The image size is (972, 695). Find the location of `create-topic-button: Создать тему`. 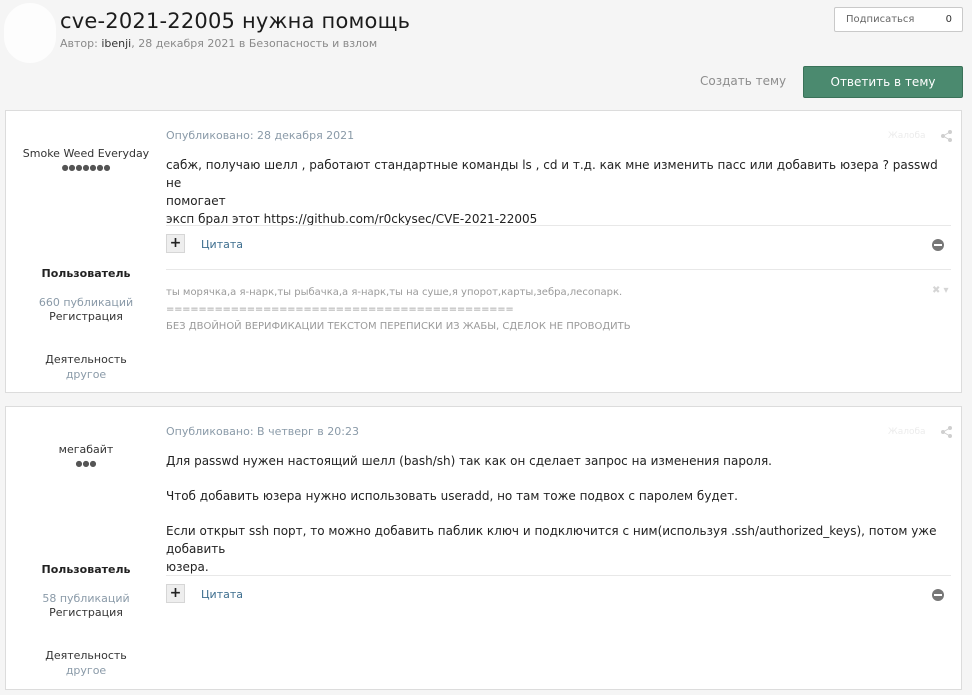

create-topic-button: Создать тему is located at coordinates (743, 81).